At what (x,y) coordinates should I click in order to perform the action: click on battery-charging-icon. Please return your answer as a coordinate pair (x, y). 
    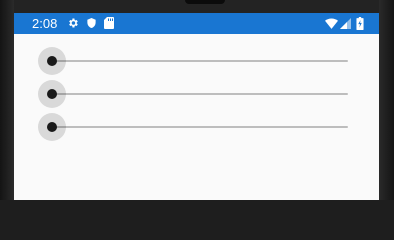
    Looking at the image, I should click on (360, 23).